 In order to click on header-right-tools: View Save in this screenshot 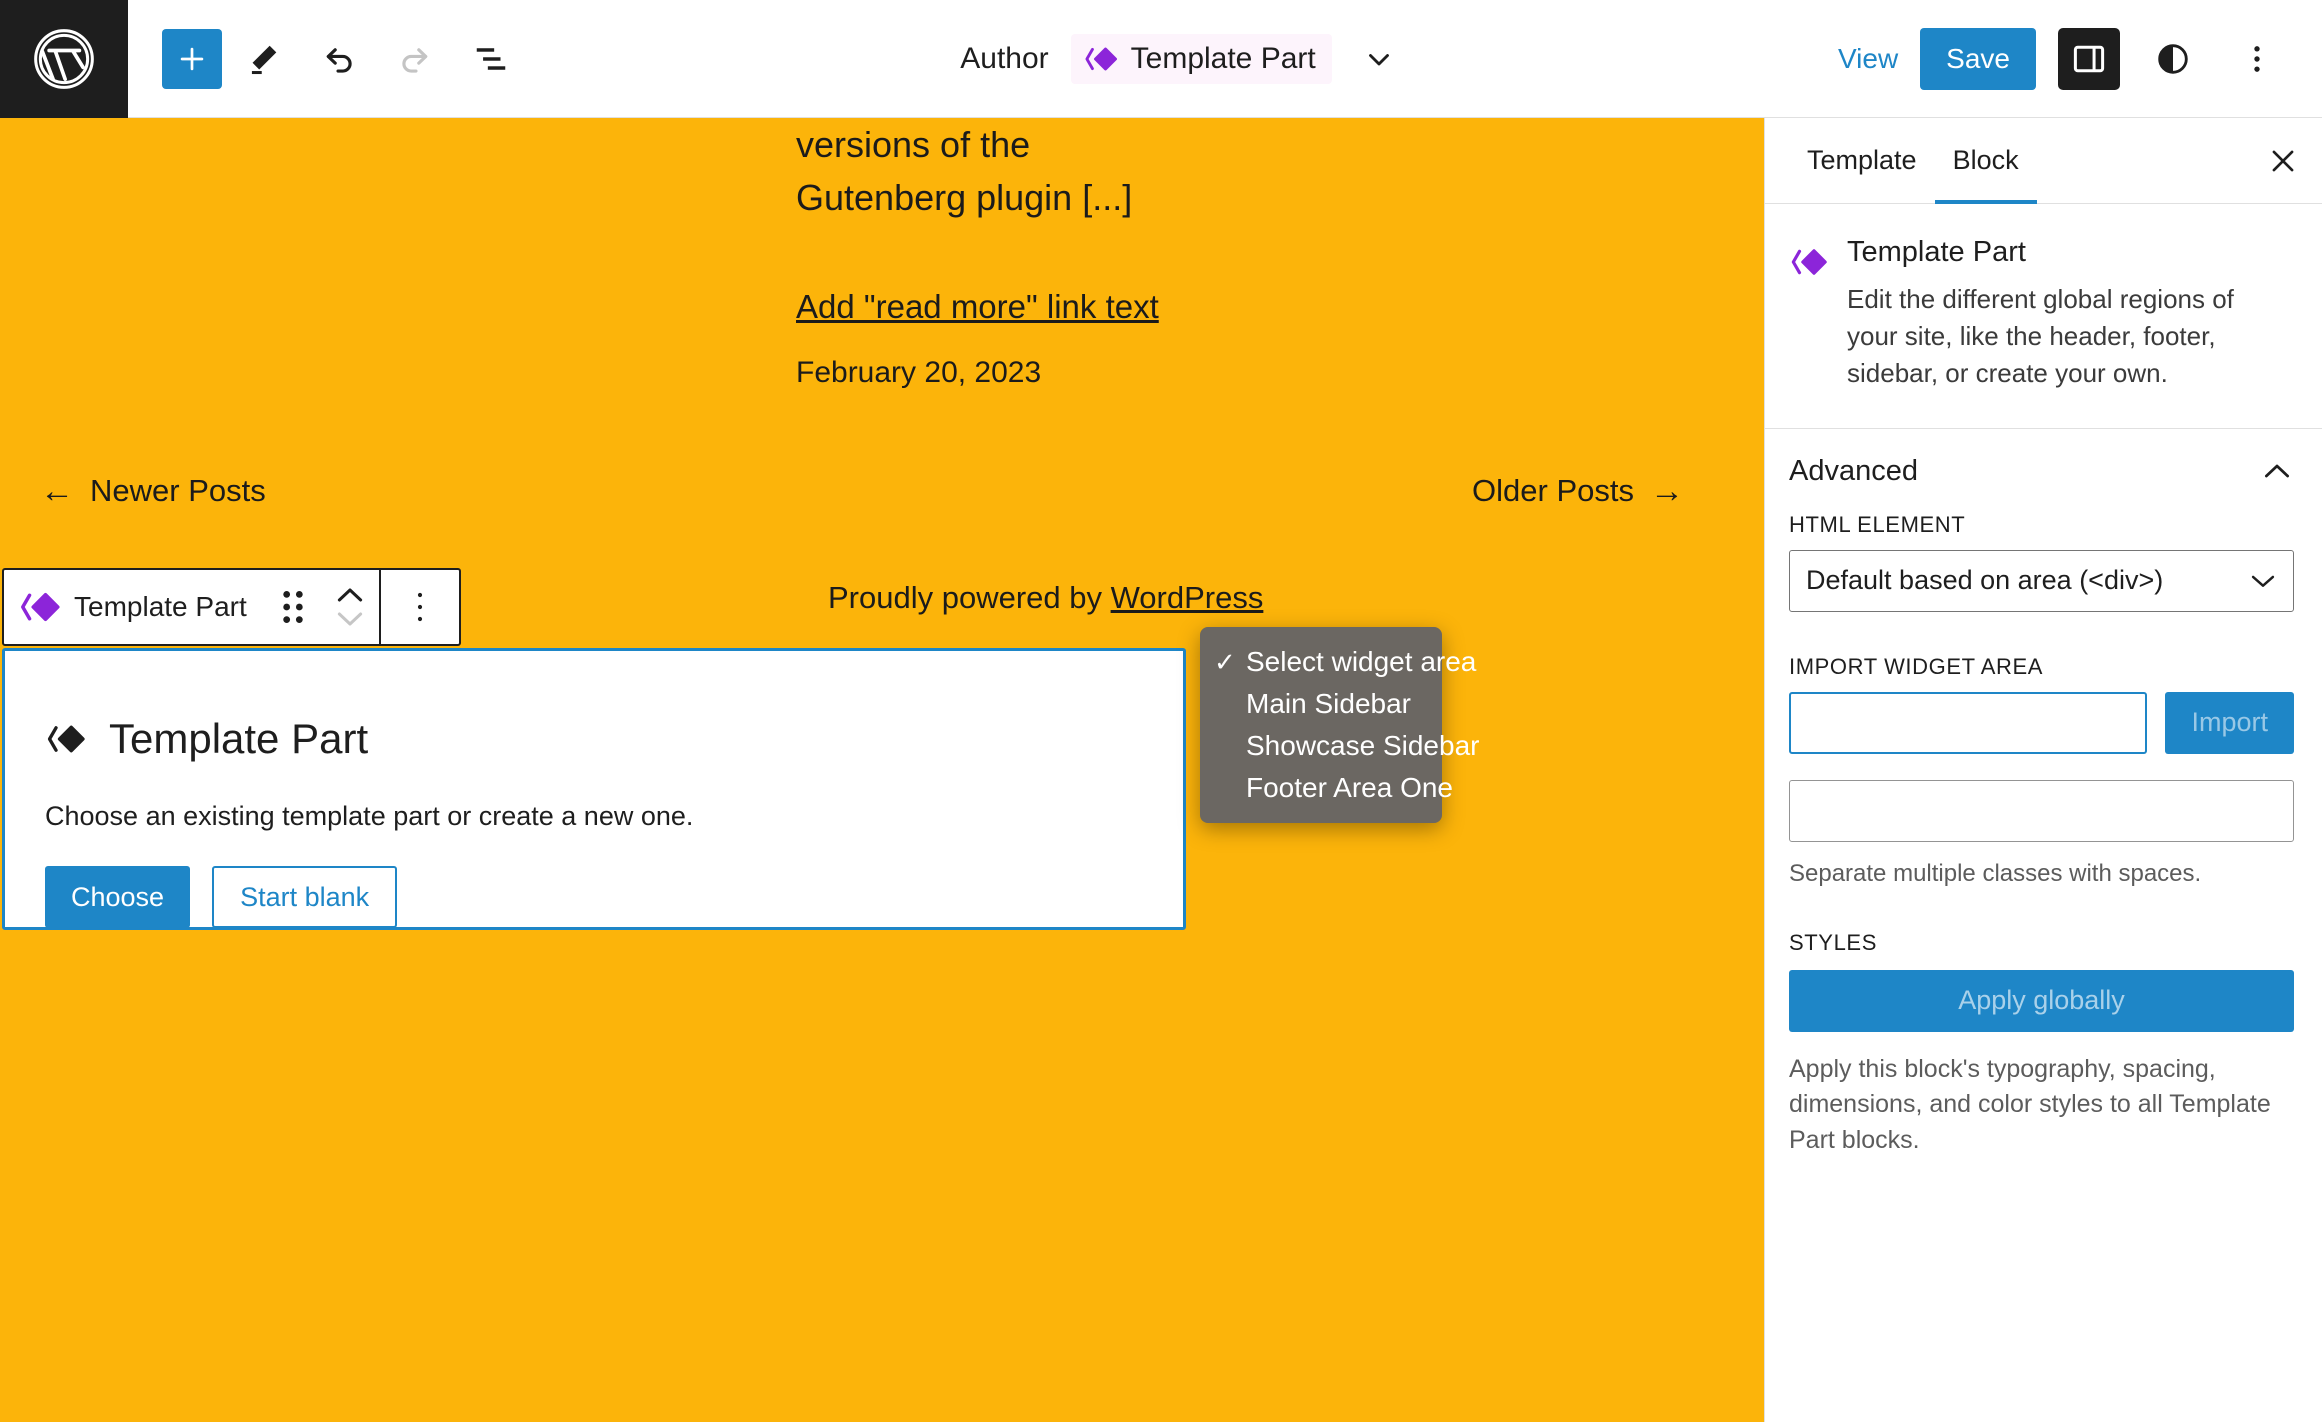, I will do `click(2080, 58)`.